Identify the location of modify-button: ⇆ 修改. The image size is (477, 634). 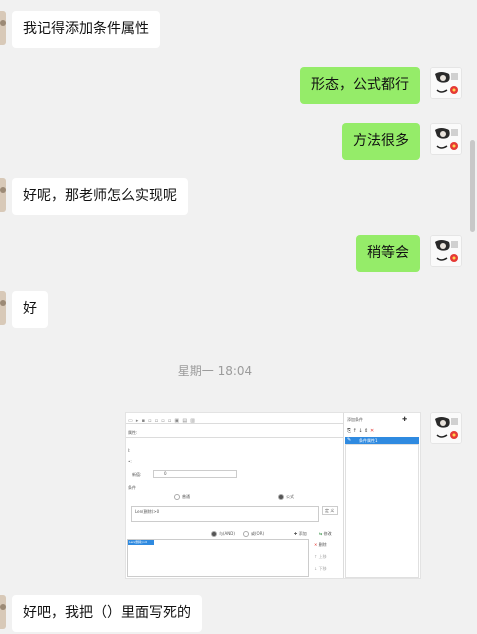
(325, 534).